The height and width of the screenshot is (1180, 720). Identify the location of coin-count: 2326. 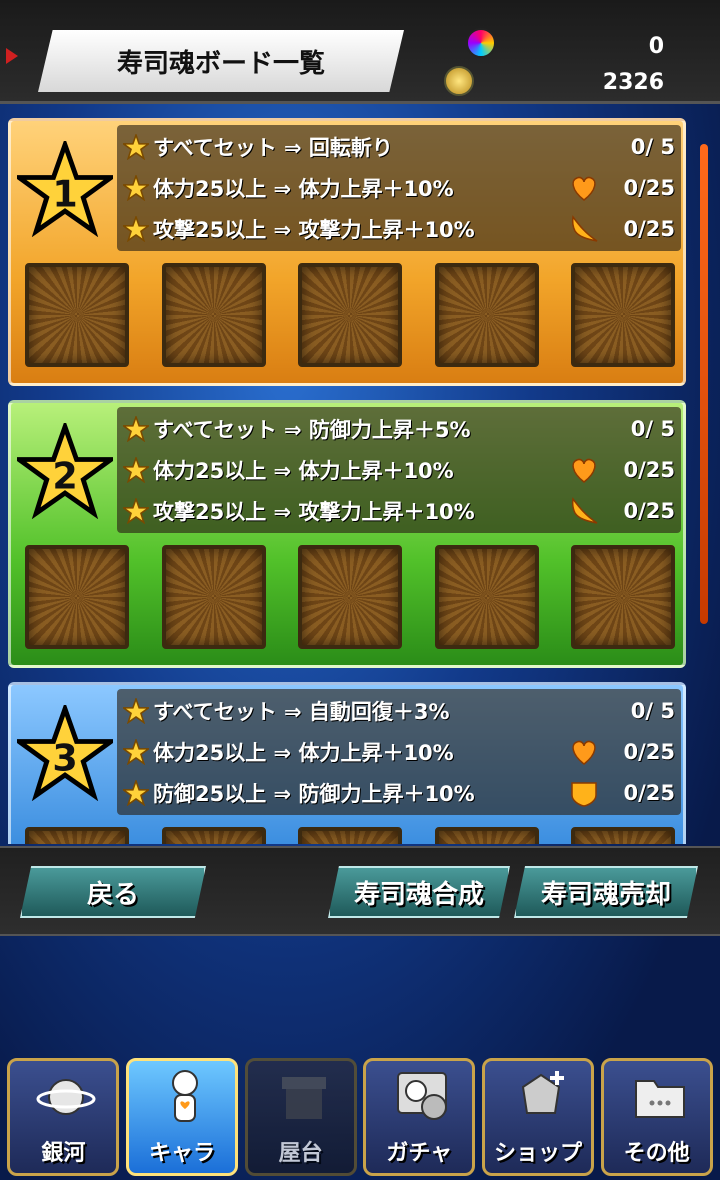
(633, 82).